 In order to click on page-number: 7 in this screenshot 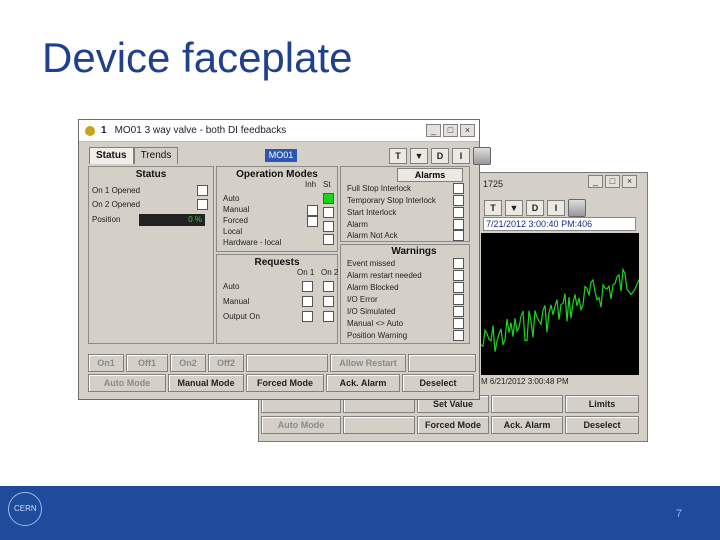, I will do `click(678, 514)`.